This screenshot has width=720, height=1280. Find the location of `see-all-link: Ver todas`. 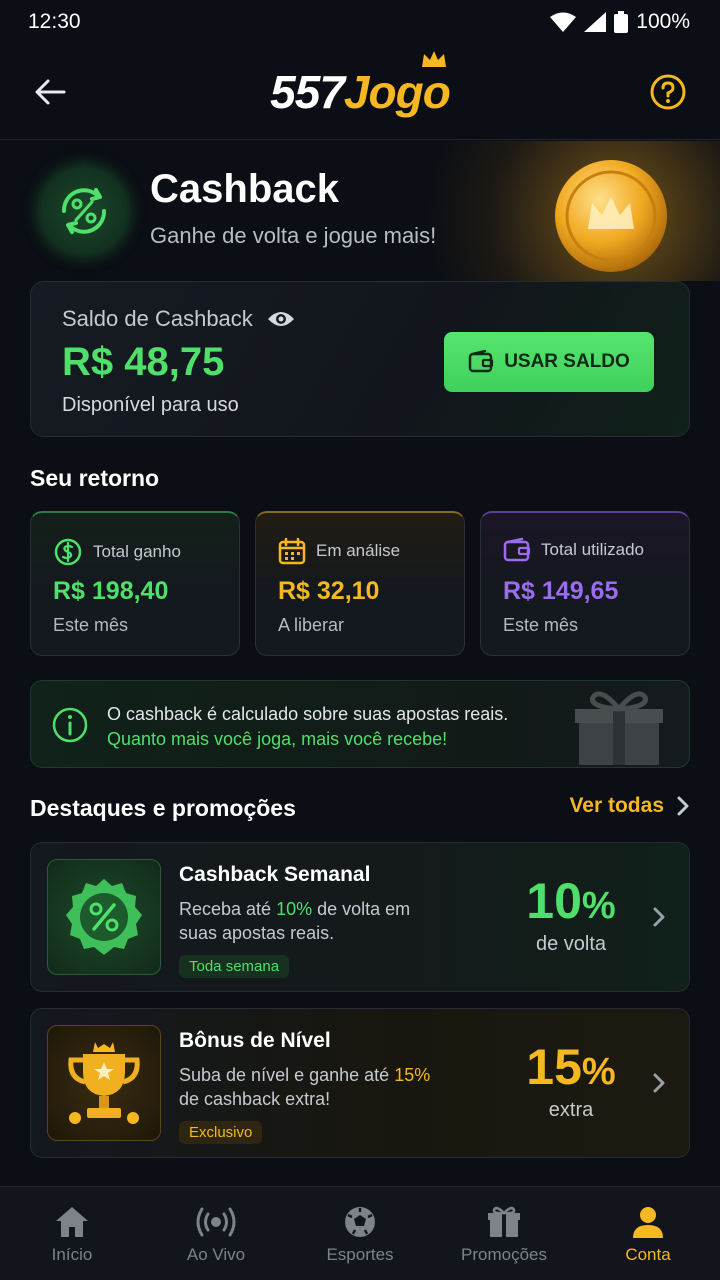

see-all-link: Ver todas is located at coordinates (629, 806).